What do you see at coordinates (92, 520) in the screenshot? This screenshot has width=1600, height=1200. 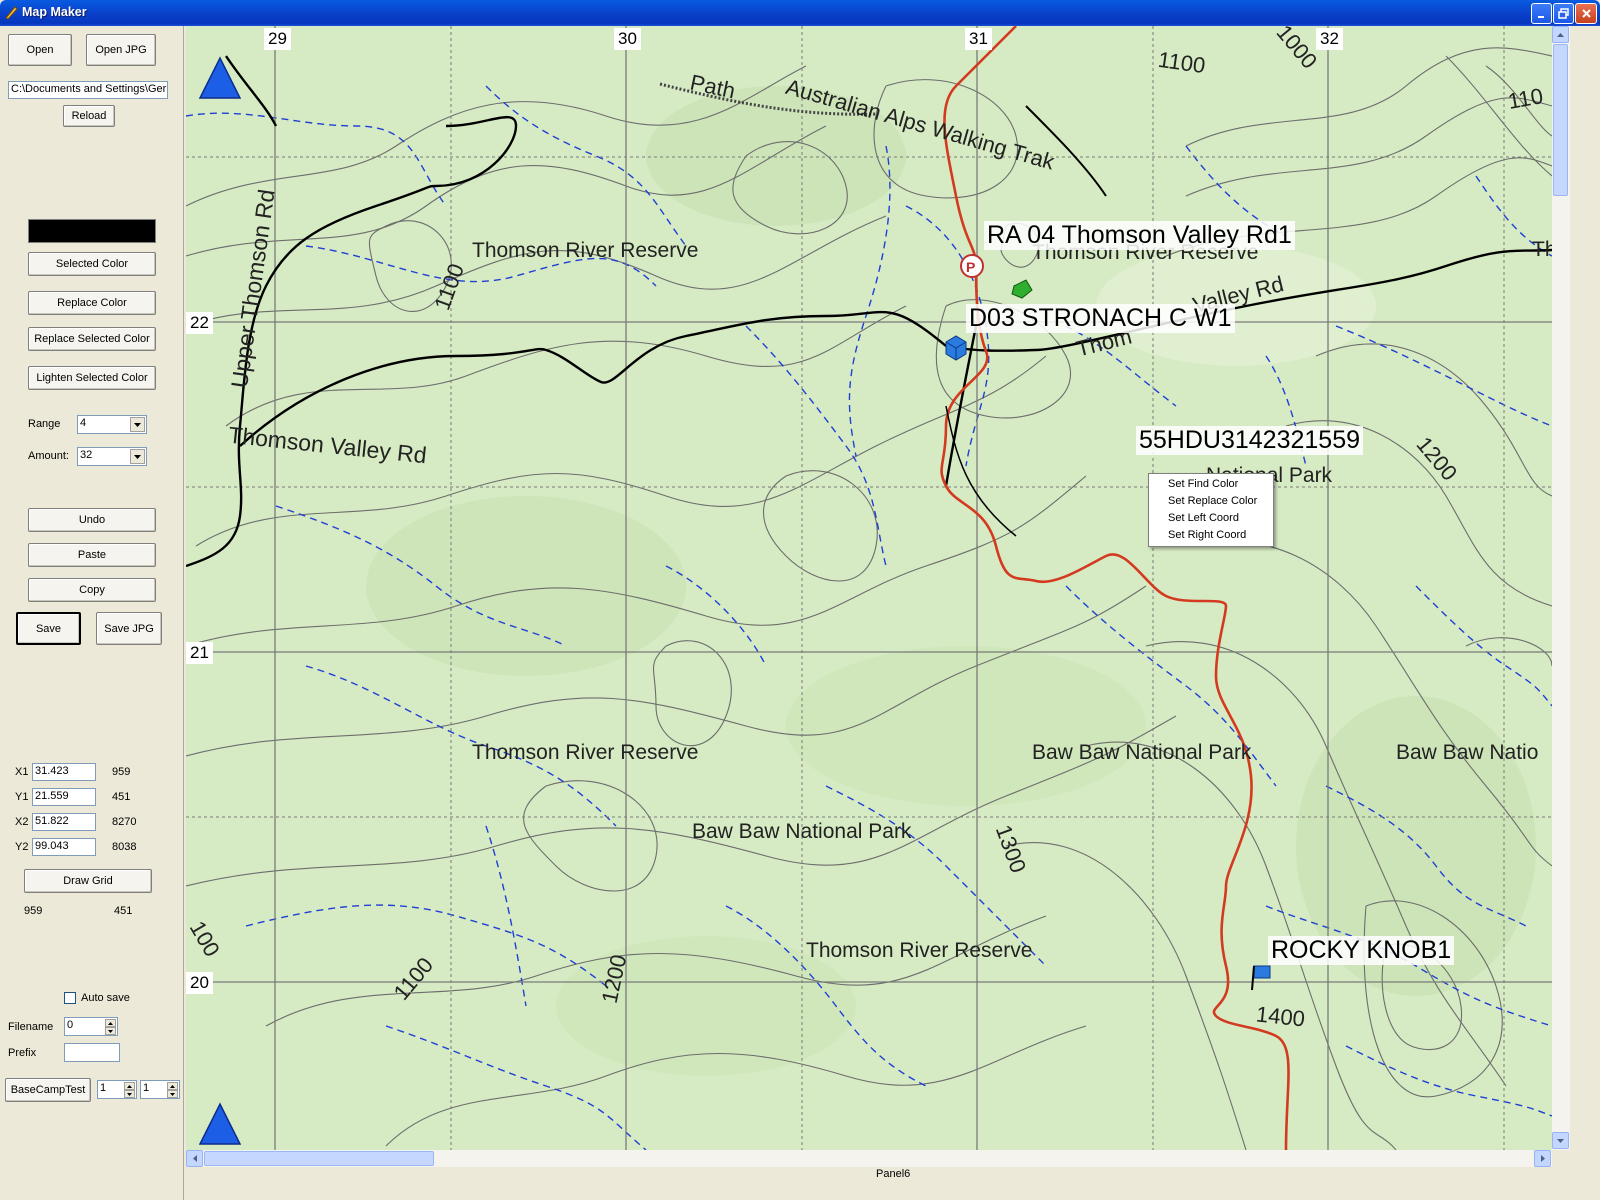 I see `undo-button: Undo` at bounding box center [92, 520].